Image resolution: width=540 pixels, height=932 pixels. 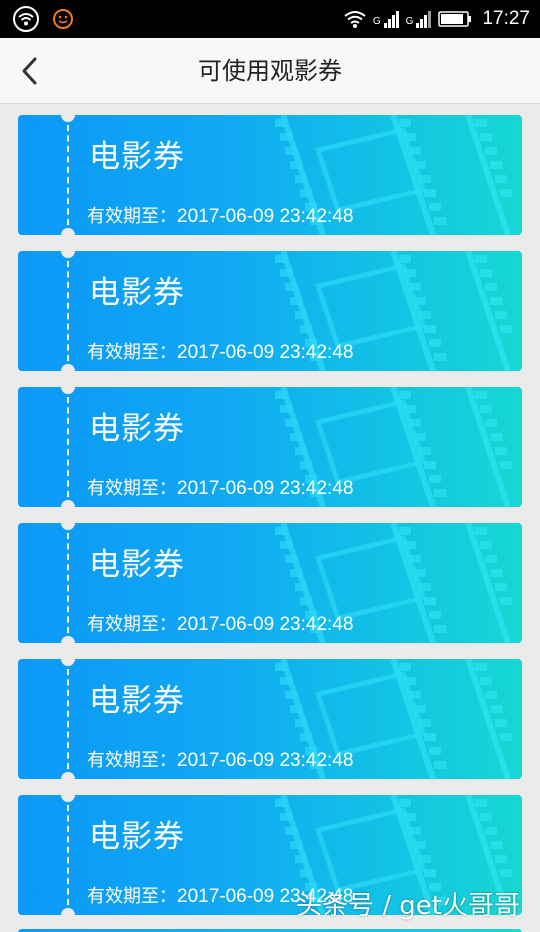 What do you see at coordinates (355, 19) in the screenshot?
I see `wifi-signal-icon` at bounding box center [355, 19].